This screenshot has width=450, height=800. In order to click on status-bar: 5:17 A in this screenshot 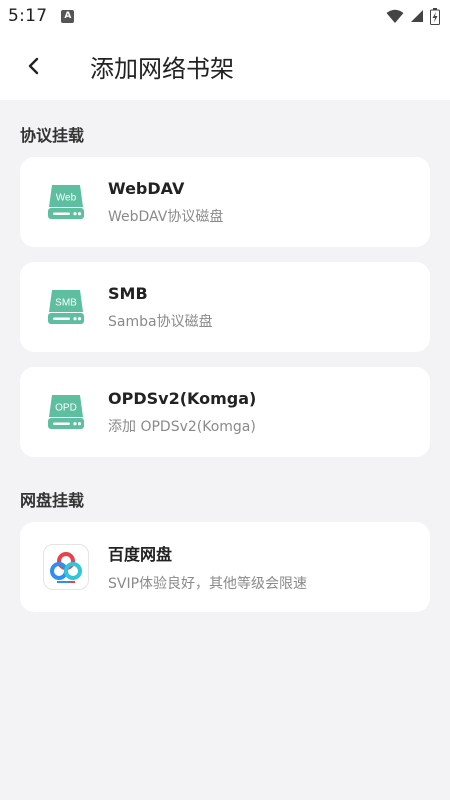, I will do `click(225, 16)`.